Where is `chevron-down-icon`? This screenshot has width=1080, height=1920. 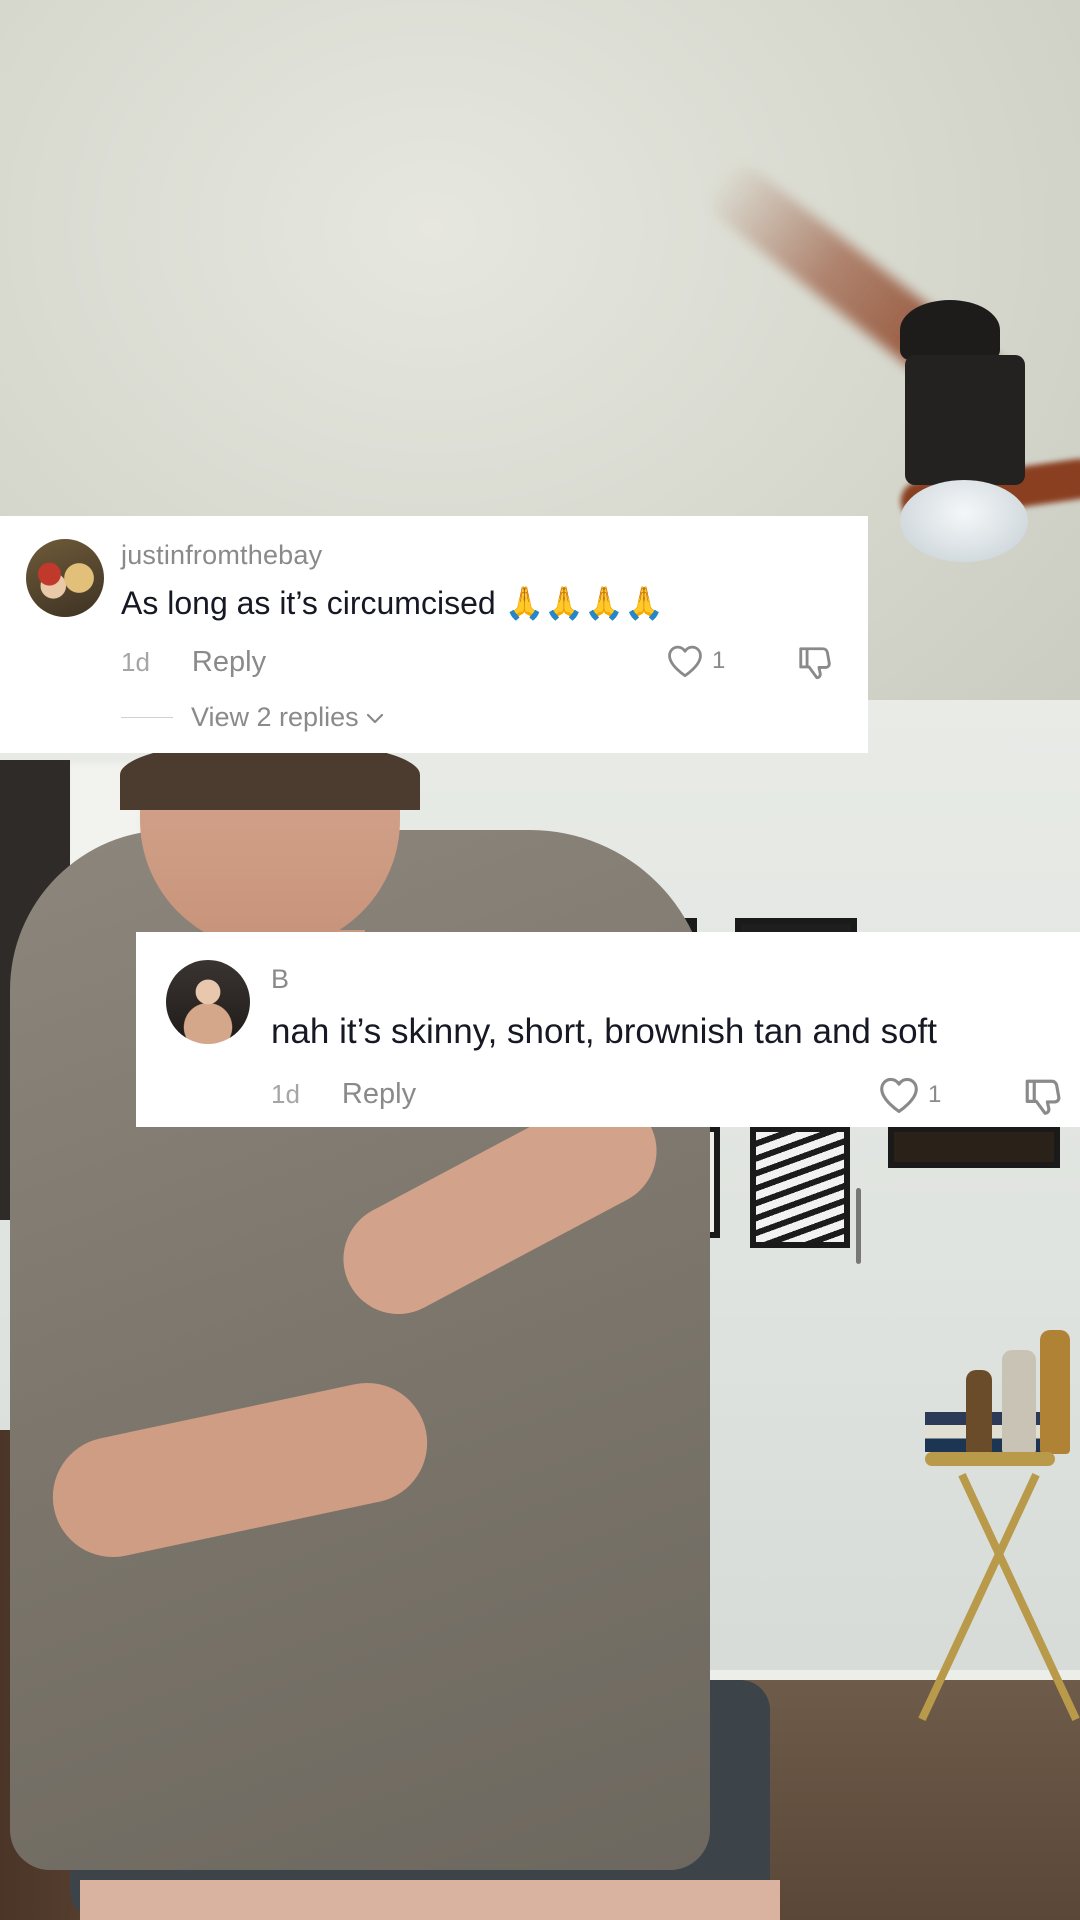 chevron-down-icon is located at coordinates (374, 718).